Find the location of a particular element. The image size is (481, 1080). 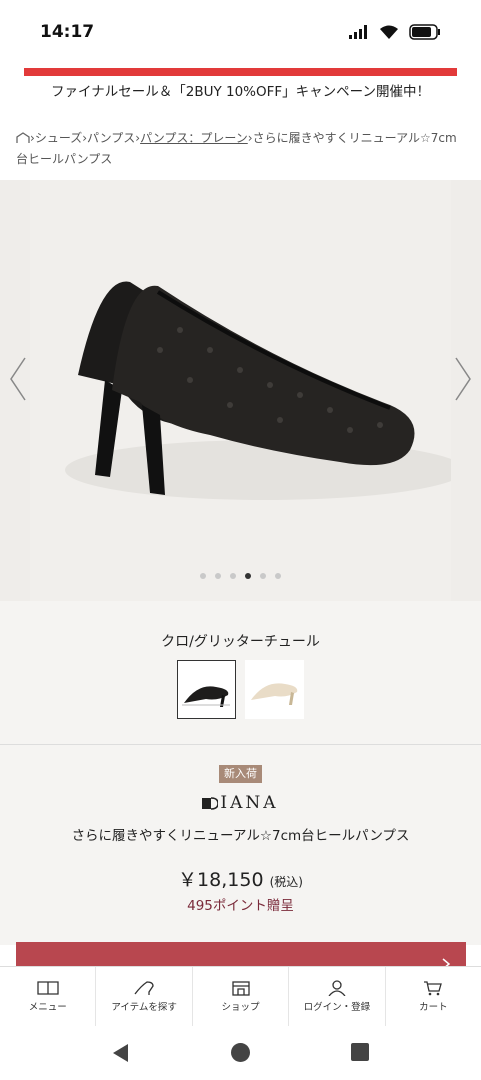

nav-label: アイテムを探す is located at coordinates (144, 1007).